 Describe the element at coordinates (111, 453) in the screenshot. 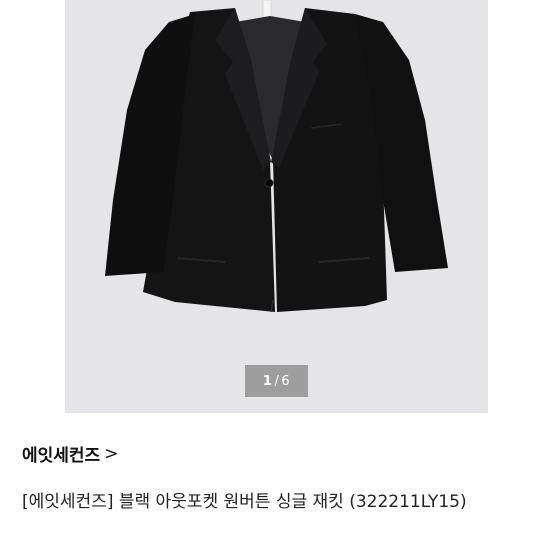

I see `chevron-right-icon: >` at that location.